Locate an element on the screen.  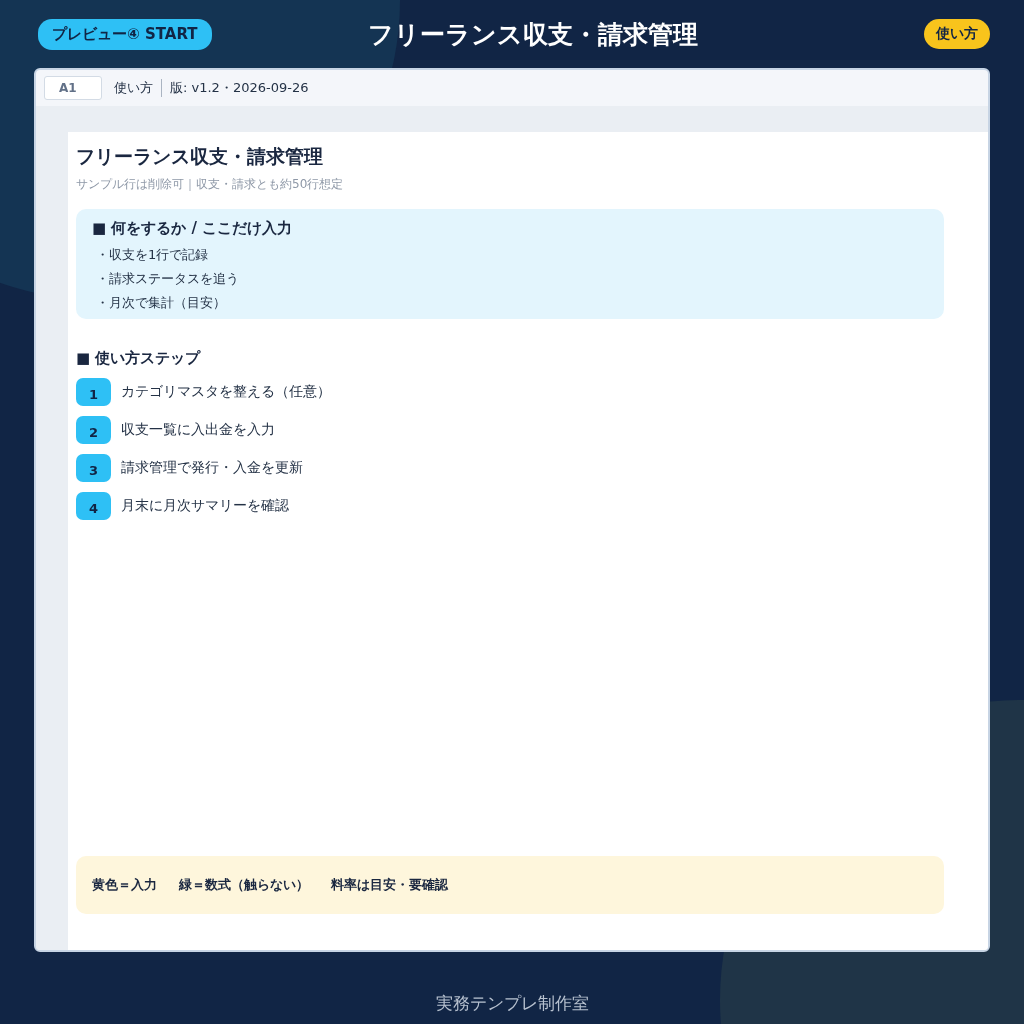
bullet-item: ・収支を1行で記録 is located at coordinates (152, 255).